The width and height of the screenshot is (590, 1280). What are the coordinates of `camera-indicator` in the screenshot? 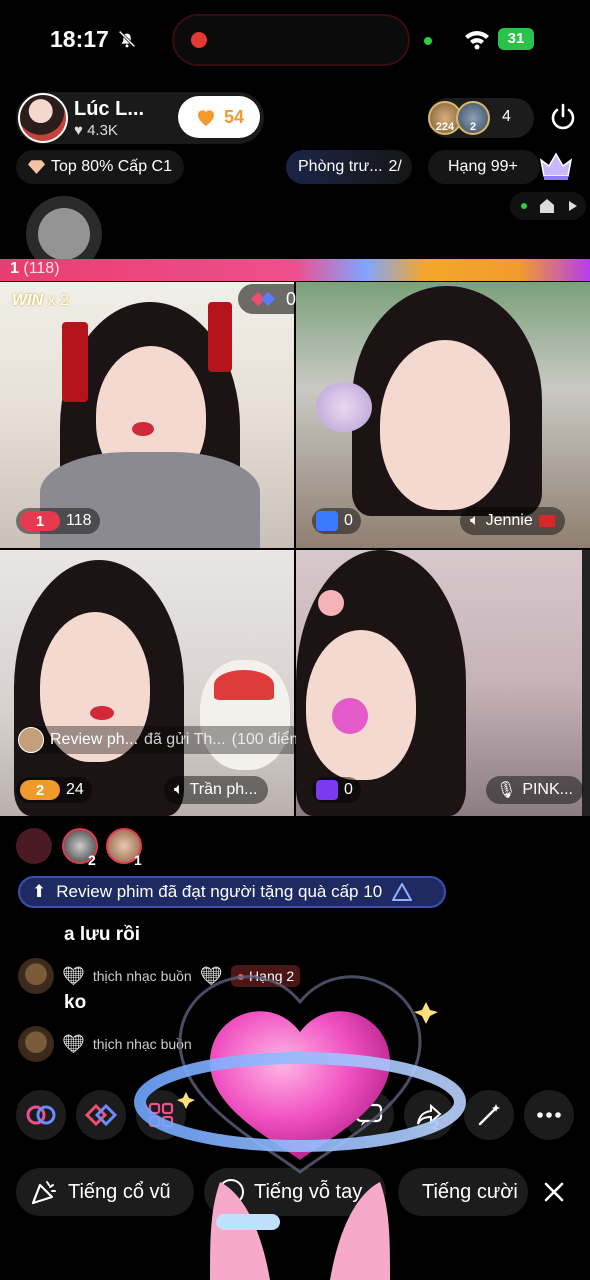 It's located at (428, 41).